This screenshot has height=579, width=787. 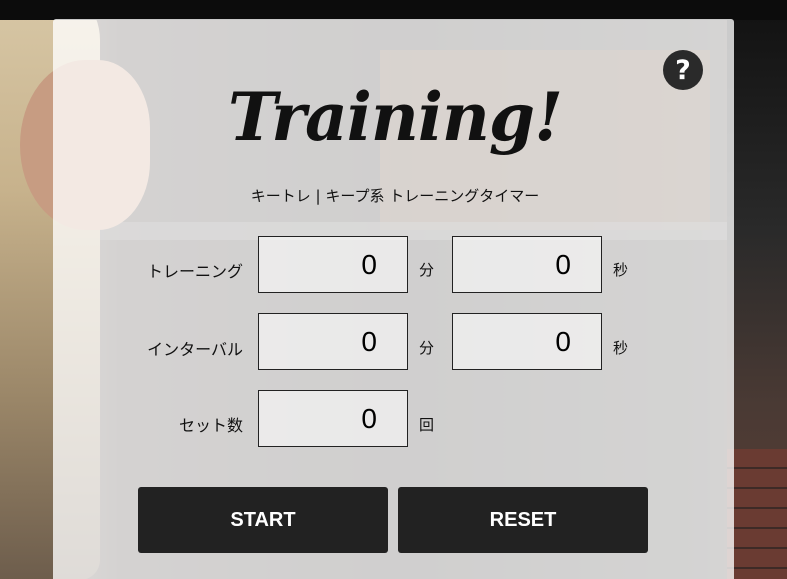 What do you see at coordinates (621, 270) in the screenshot?
I see `training-seconds-unit: 秒` at bounding box center [621, 270].